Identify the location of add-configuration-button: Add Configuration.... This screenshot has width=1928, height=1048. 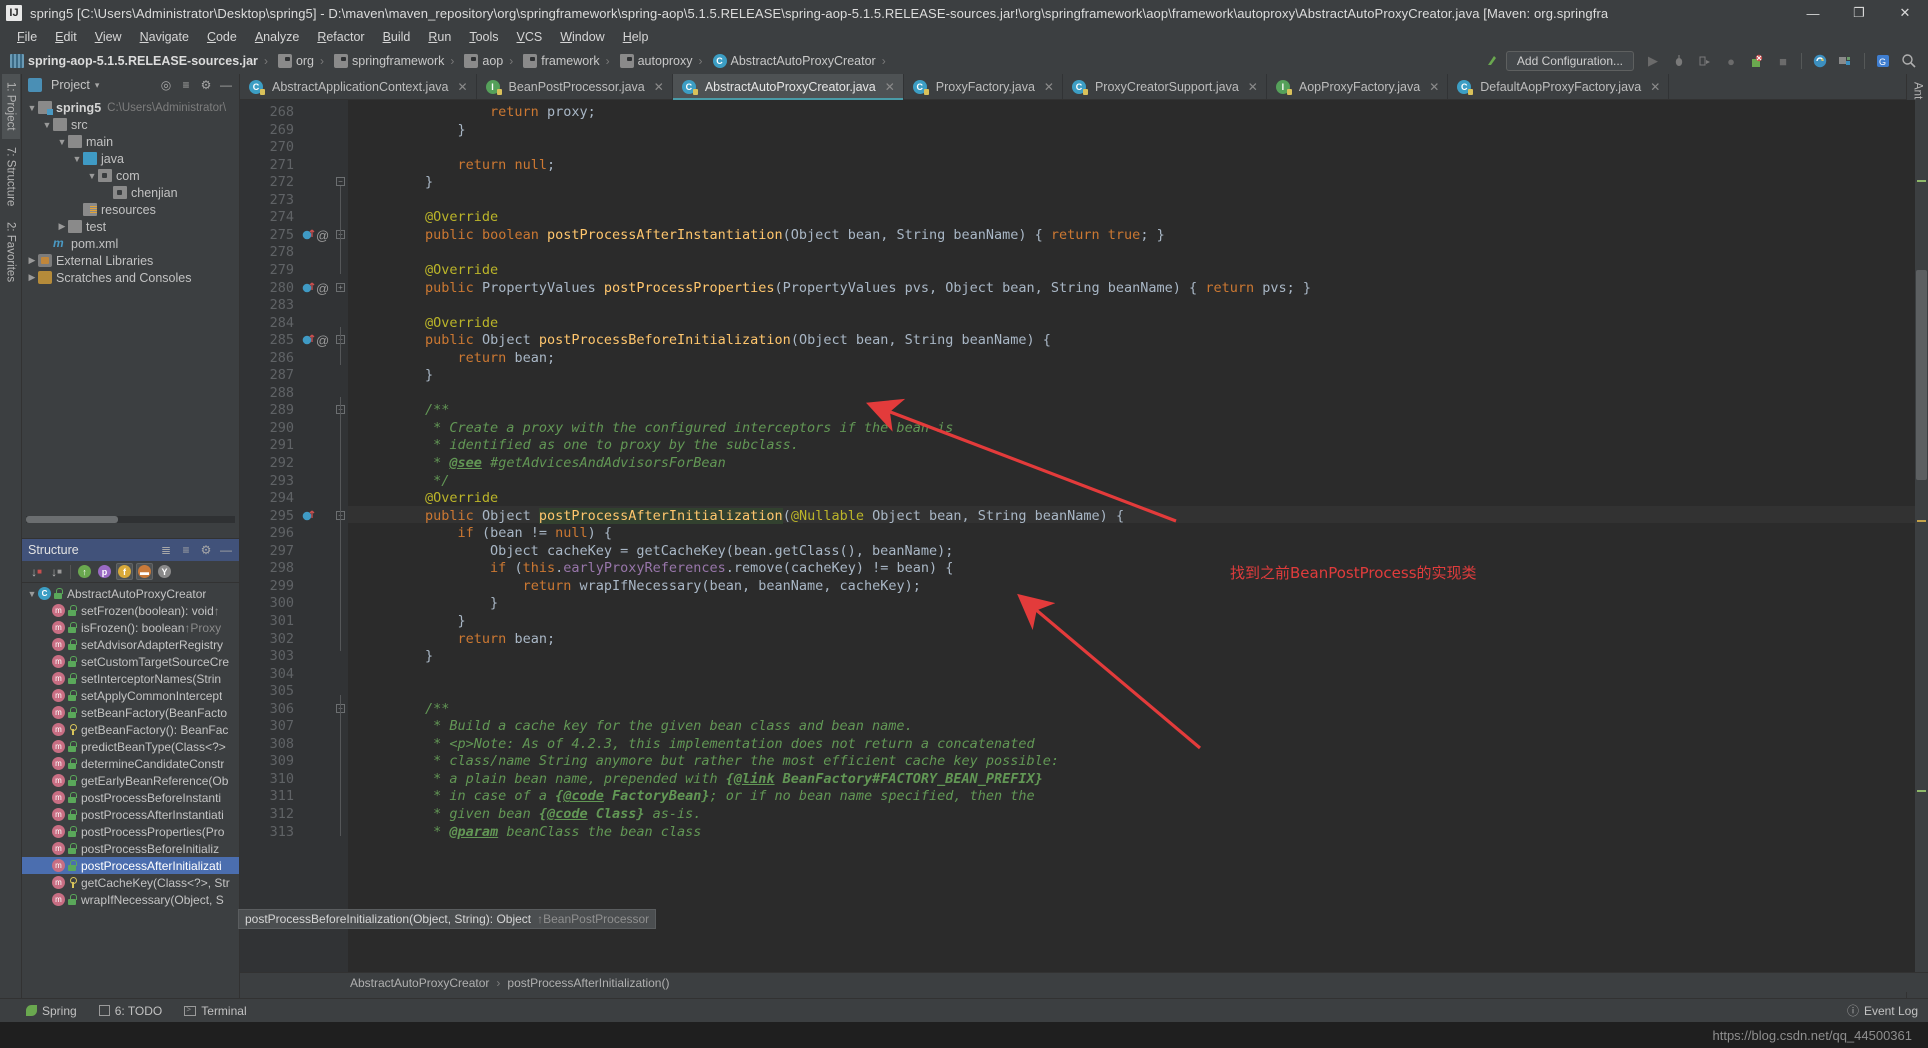
(1569, 61).